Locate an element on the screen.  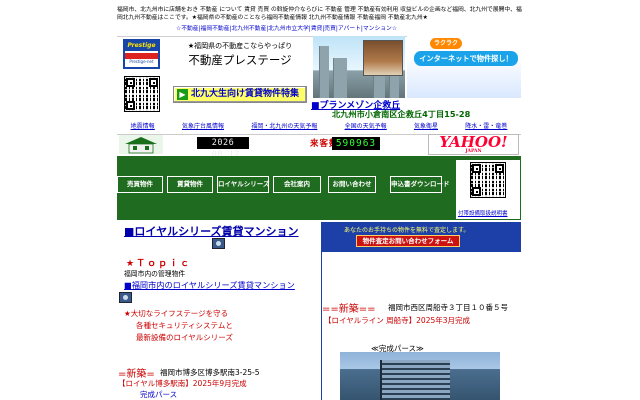
internet-search-ad is located at coordinates (464, 67).